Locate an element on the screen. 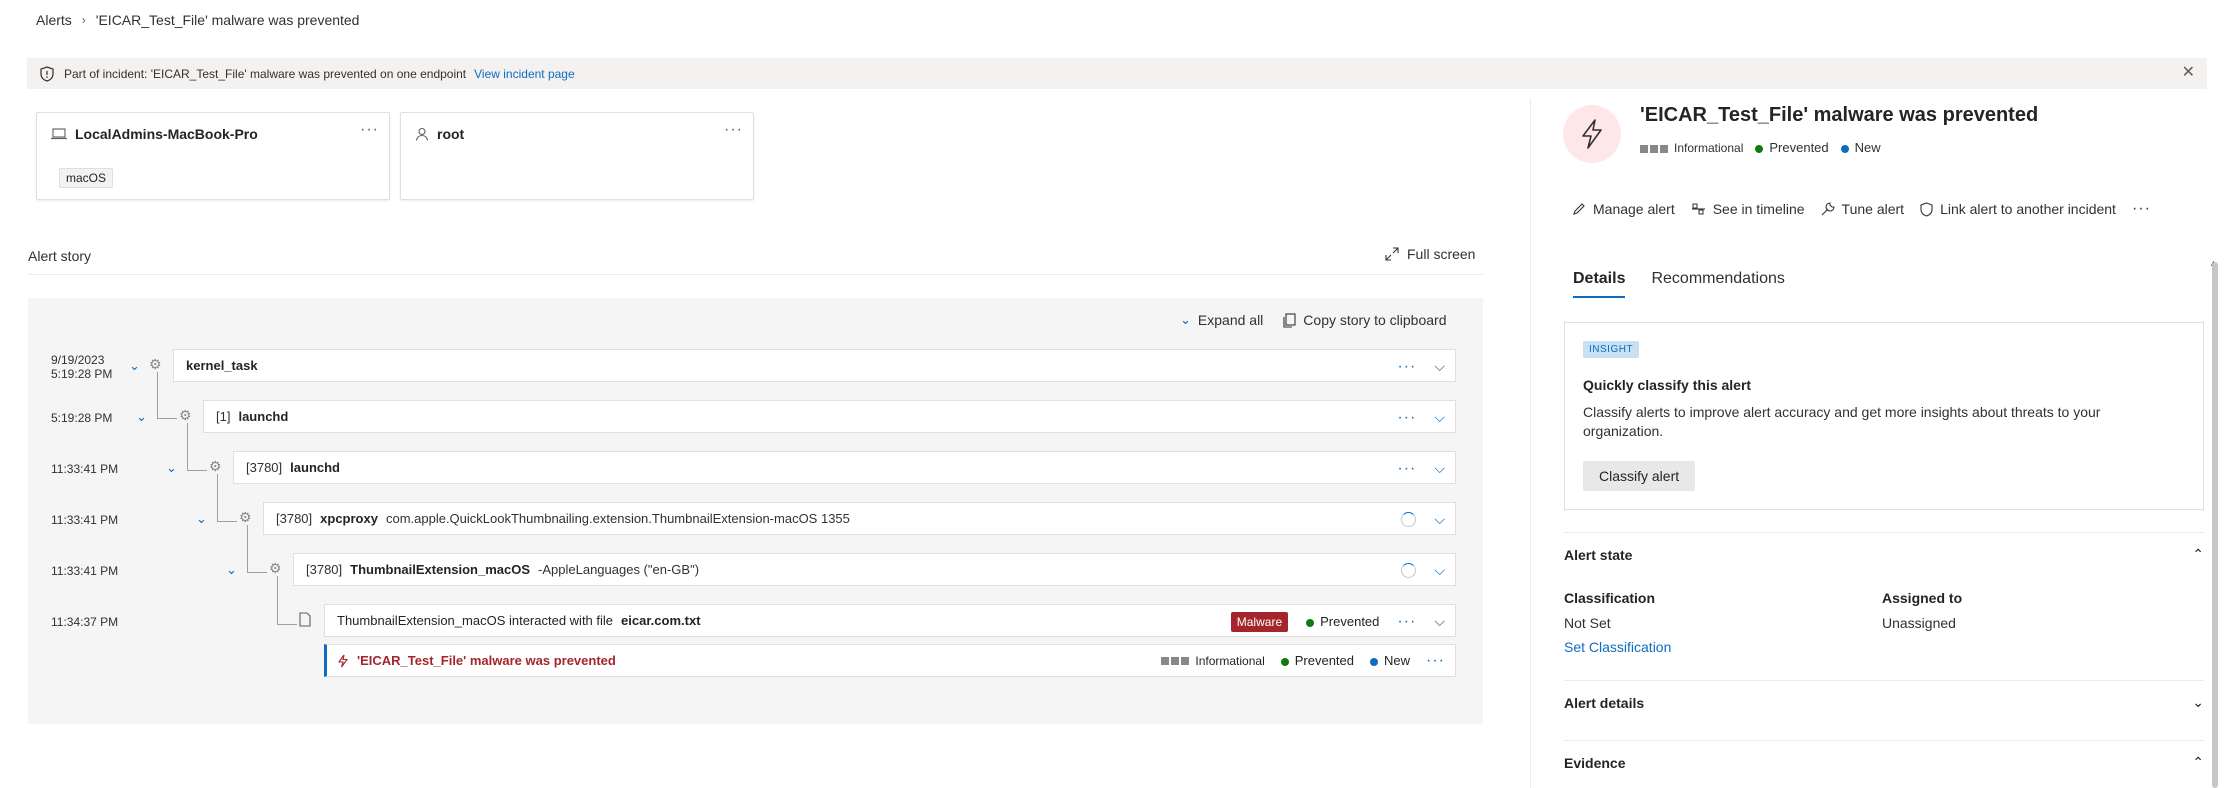 This screenshot has width=2233, height=788. link-alert-button: Link alert to another incident is located at coordinates (2018, 209).